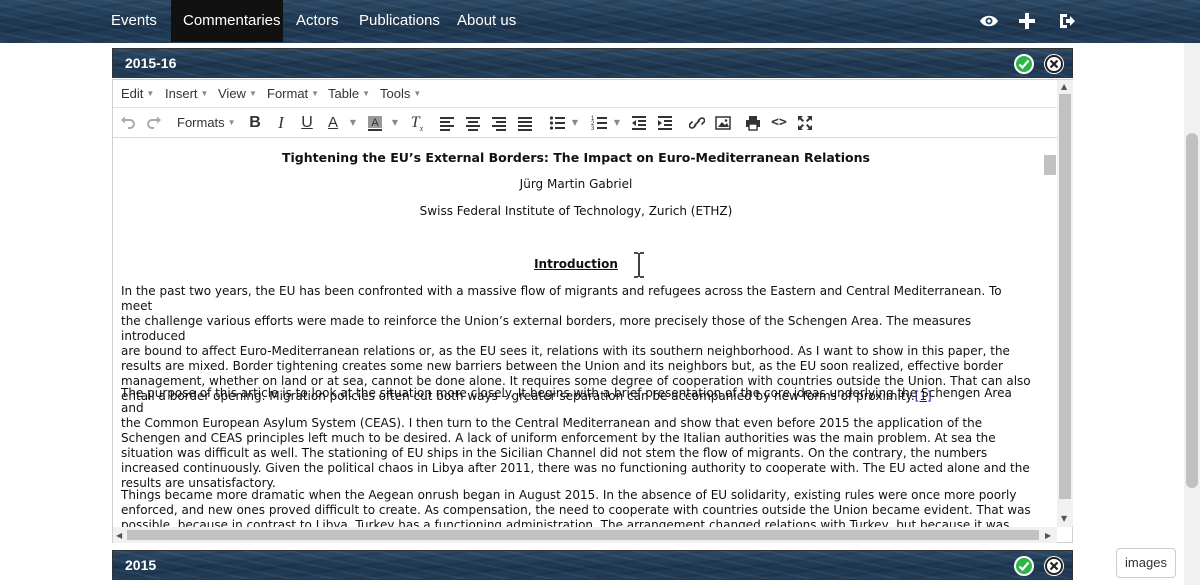 The image size is (1200, 585). Describe the element at coordinates (592, 63) in the screenshot. I see `panel-header-2015-16: 2015-16` at that location.